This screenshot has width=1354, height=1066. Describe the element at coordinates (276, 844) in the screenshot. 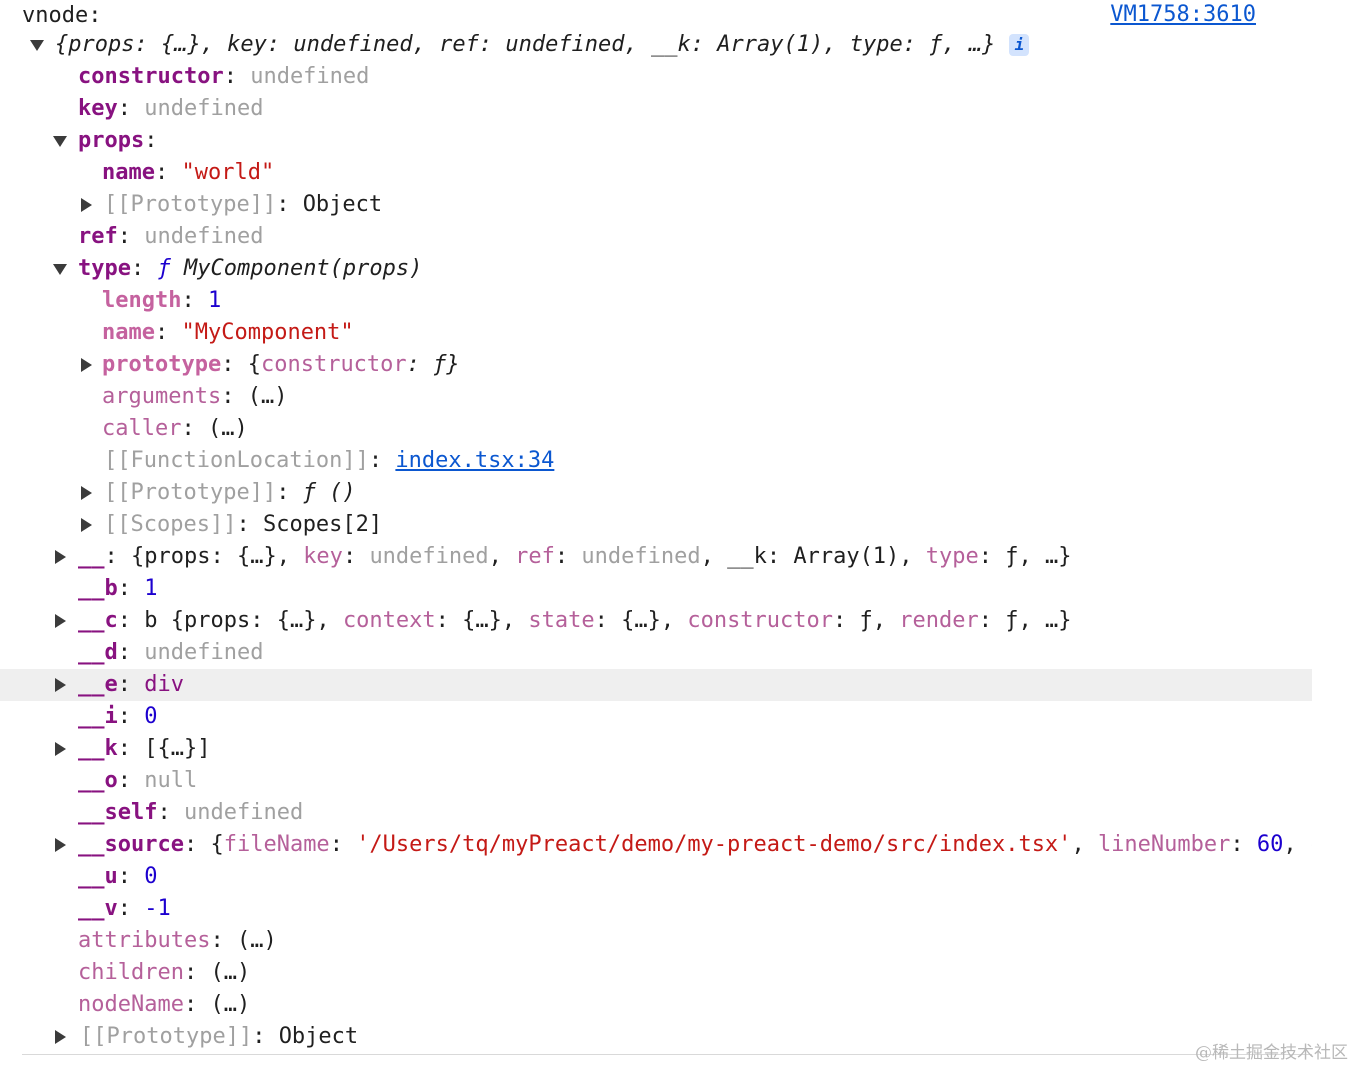

I see `prop-value-key: fileName` at that location.